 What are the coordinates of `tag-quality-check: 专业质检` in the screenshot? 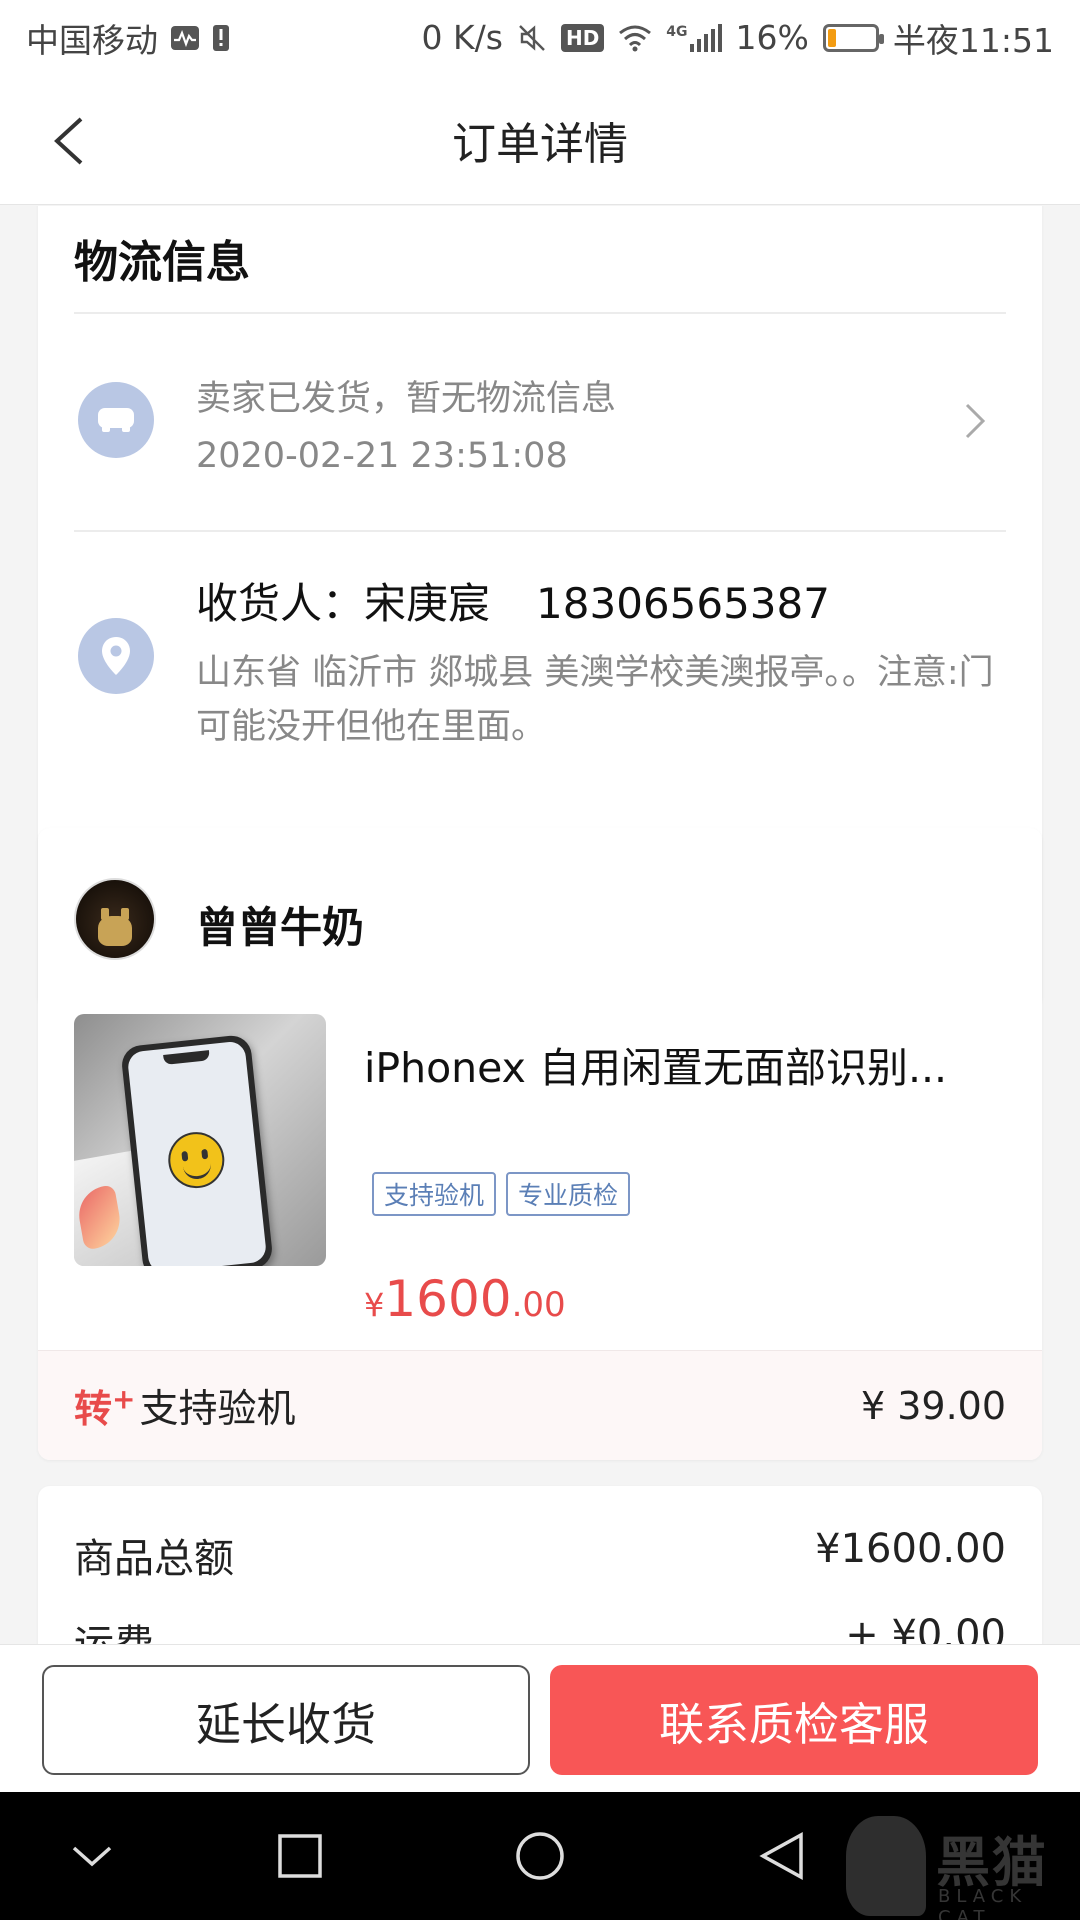 It's located at (568, 1194).